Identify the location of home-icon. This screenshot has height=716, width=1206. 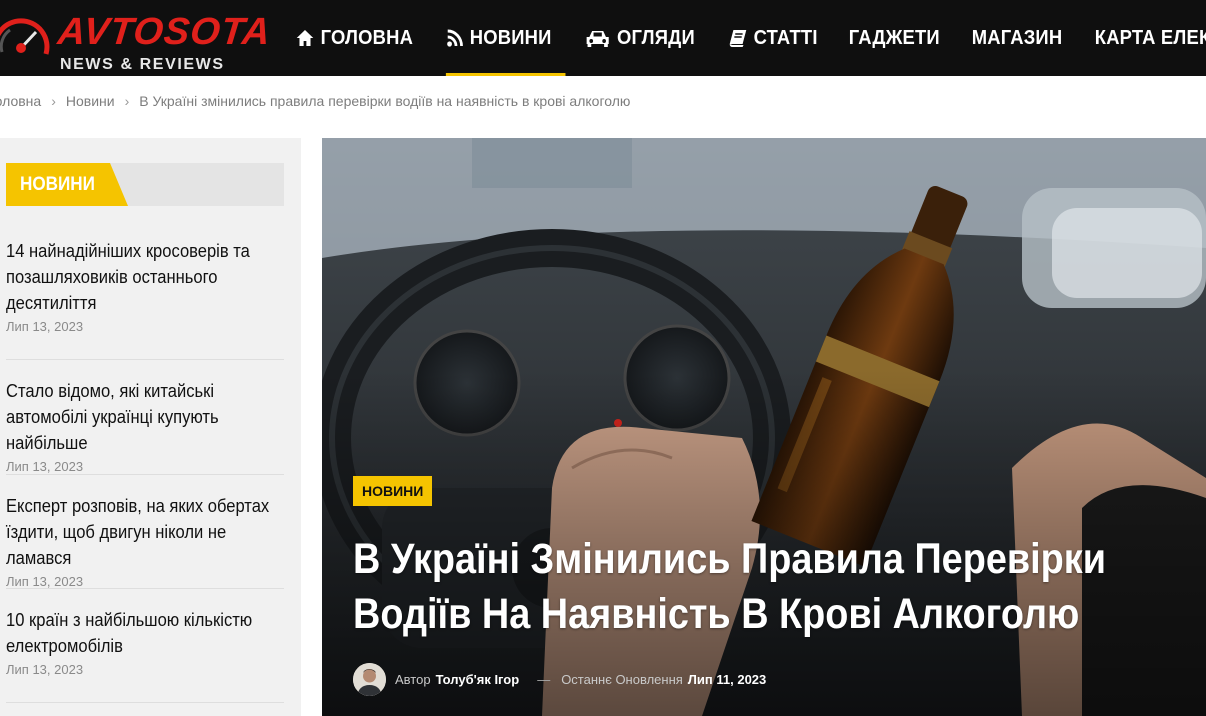
(305, 38).